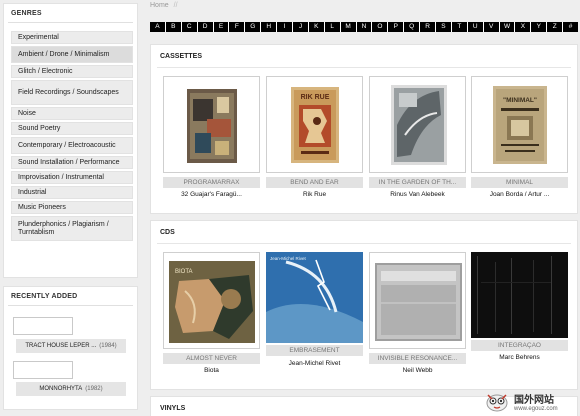  I want to click on recent-item-label: TRACT HOUSE LEPER ... (1984), so click(71, 346).